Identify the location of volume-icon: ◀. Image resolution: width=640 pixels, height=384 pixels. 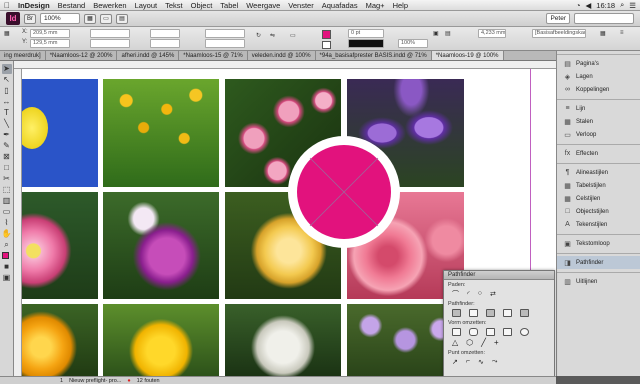
(589, 5).